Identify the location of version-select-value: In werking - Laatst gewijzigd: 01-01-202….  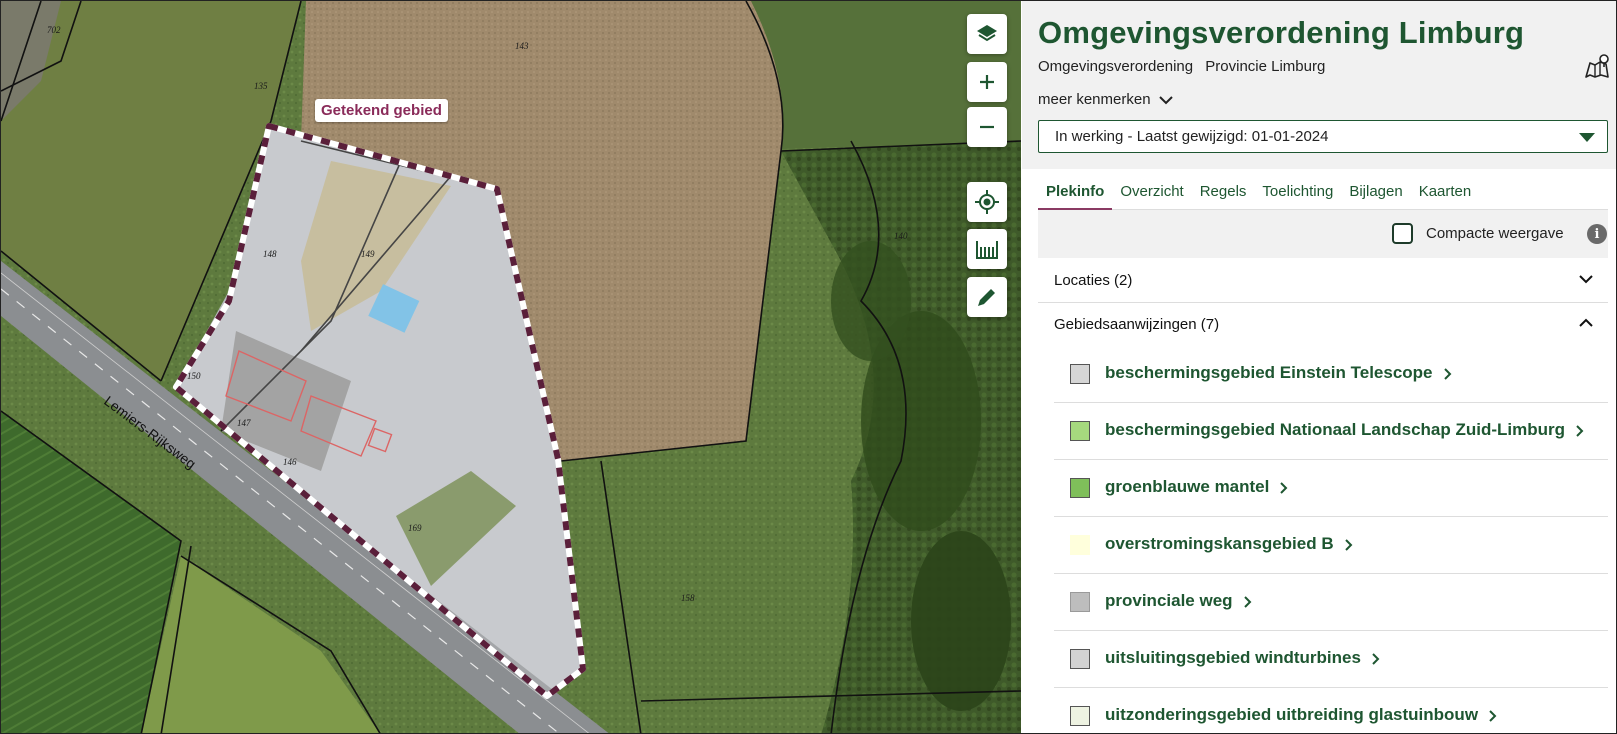
(1192, 136).